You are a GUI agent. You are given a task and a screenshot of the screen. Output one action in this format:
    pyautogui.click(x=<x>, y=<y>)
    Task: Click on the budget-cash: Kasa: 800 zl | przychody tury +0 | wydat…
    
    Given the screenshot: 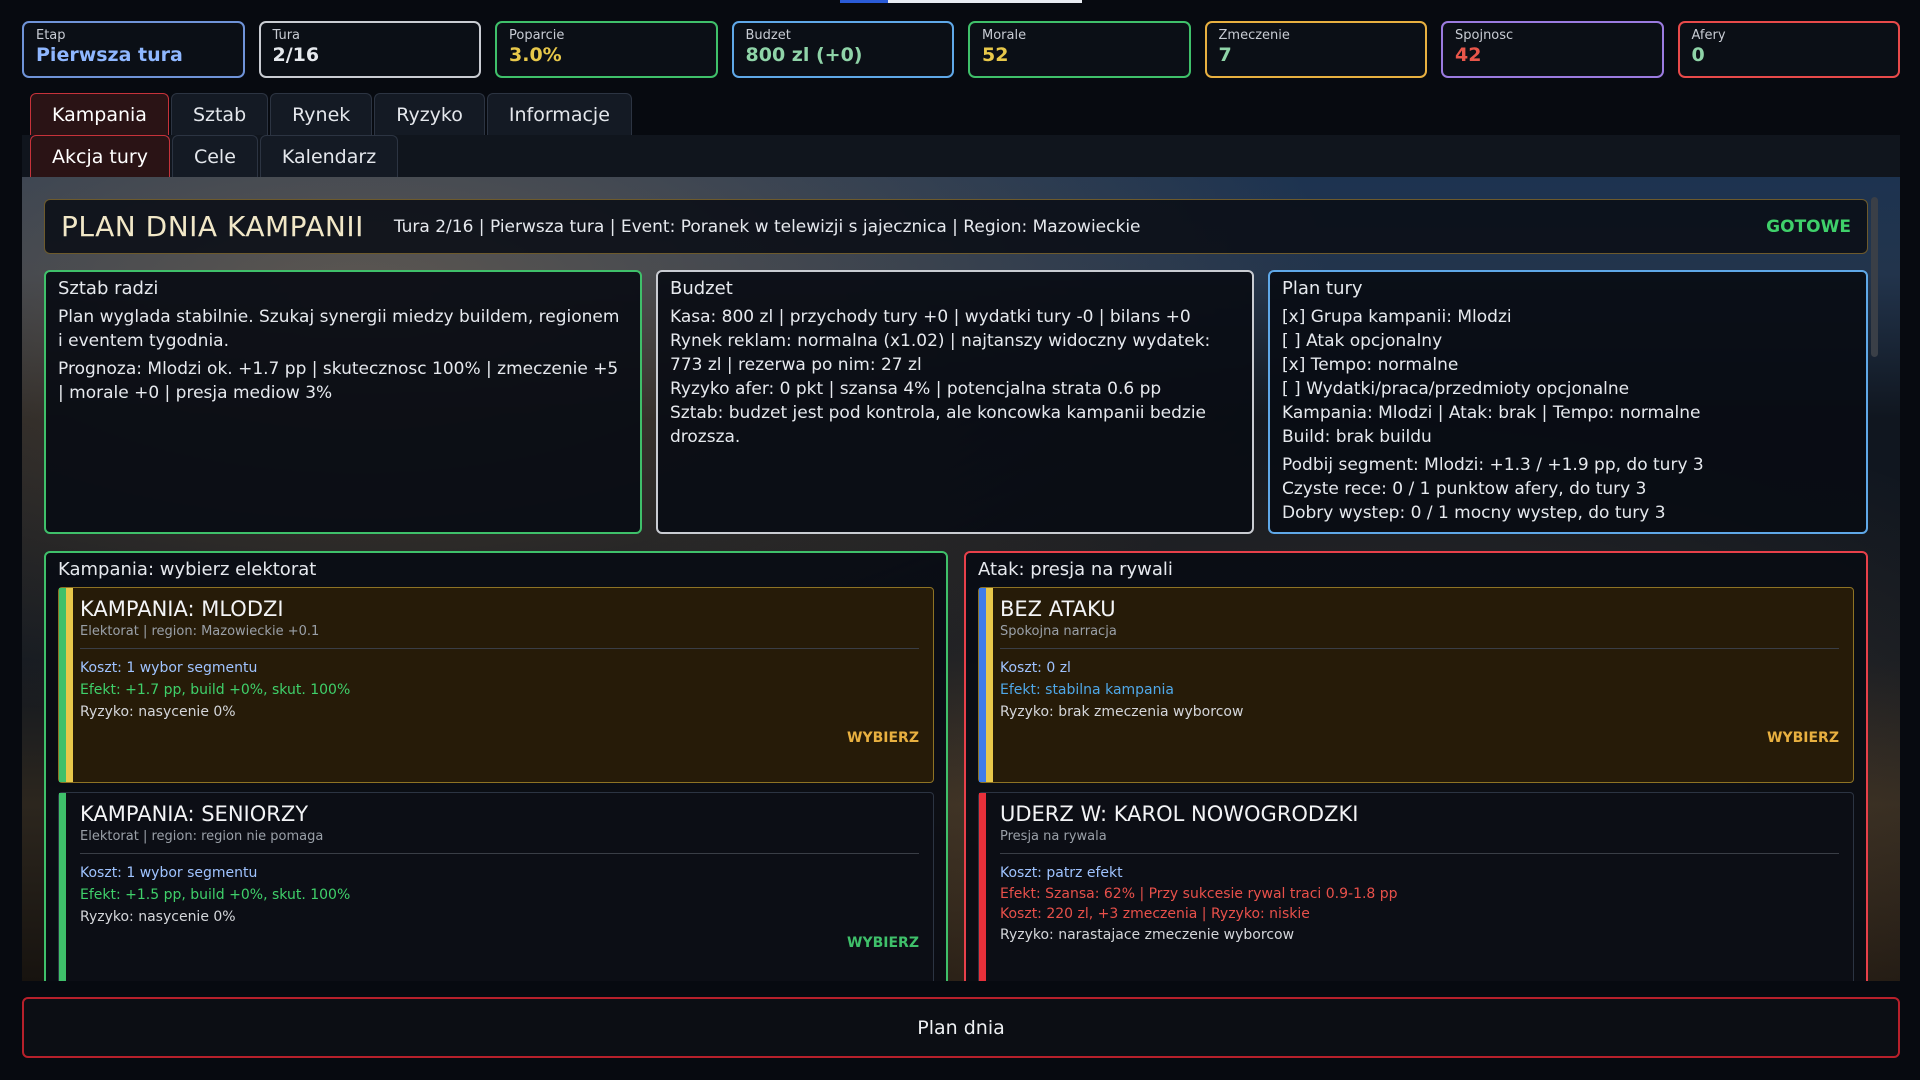 What is the action you would take?
    pyautogui.click(x=930, y=317)
    